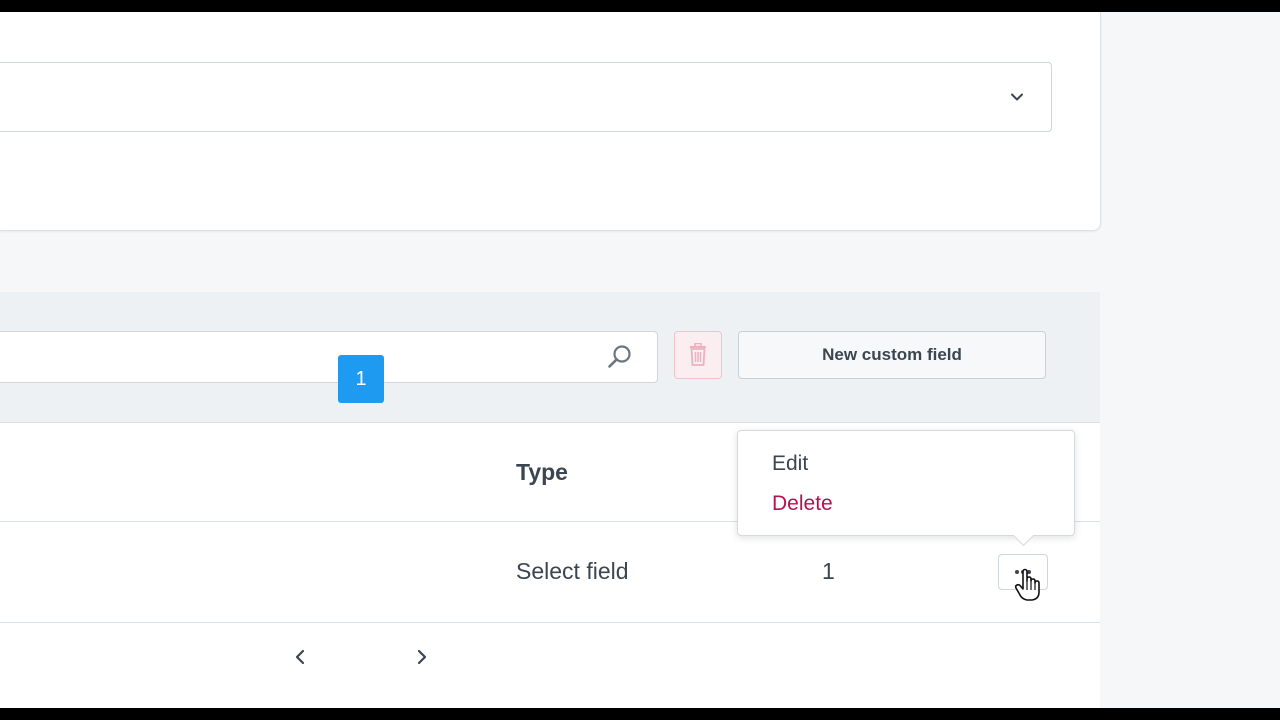 This screenshot has height=720, width=1280. What do you see at coordinates (550, 665) in the screenshot?
I see `pagination` at bounding box center [550, 665].